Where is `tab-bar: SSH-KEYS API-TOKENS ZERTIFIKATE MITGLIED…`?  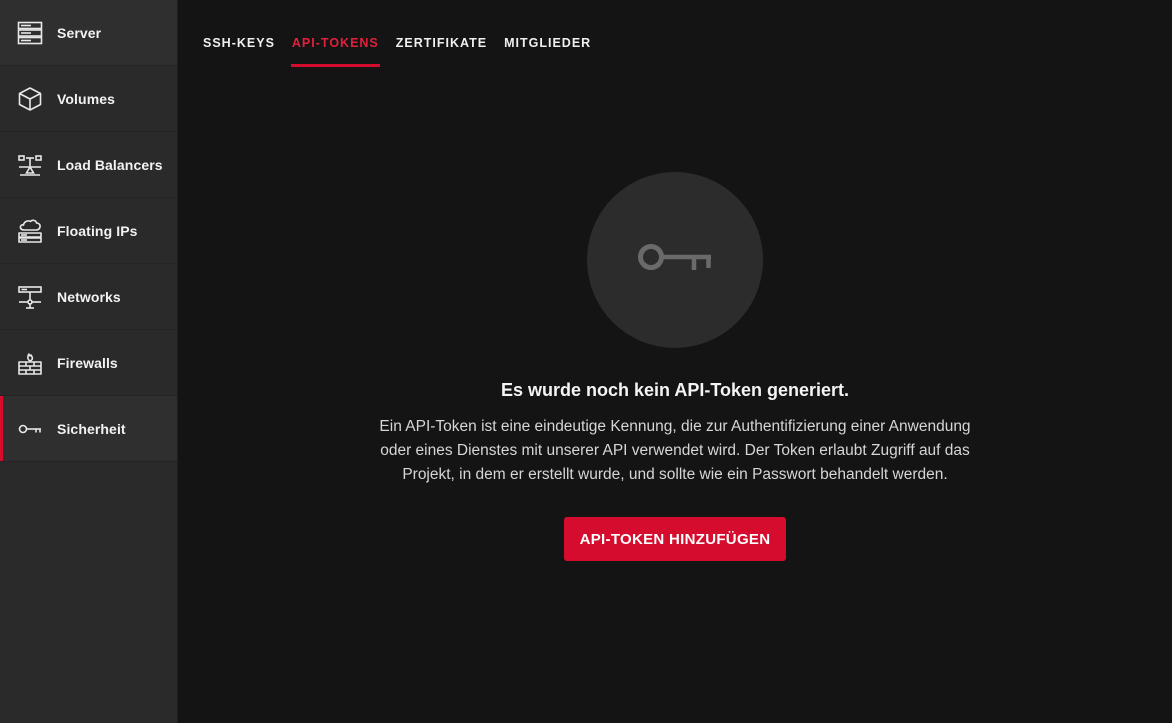 tab-bar: SSH-KEYS API-TOKENS ZERTIFIKATE MITGLIED… is located at coordinates (397, 51).